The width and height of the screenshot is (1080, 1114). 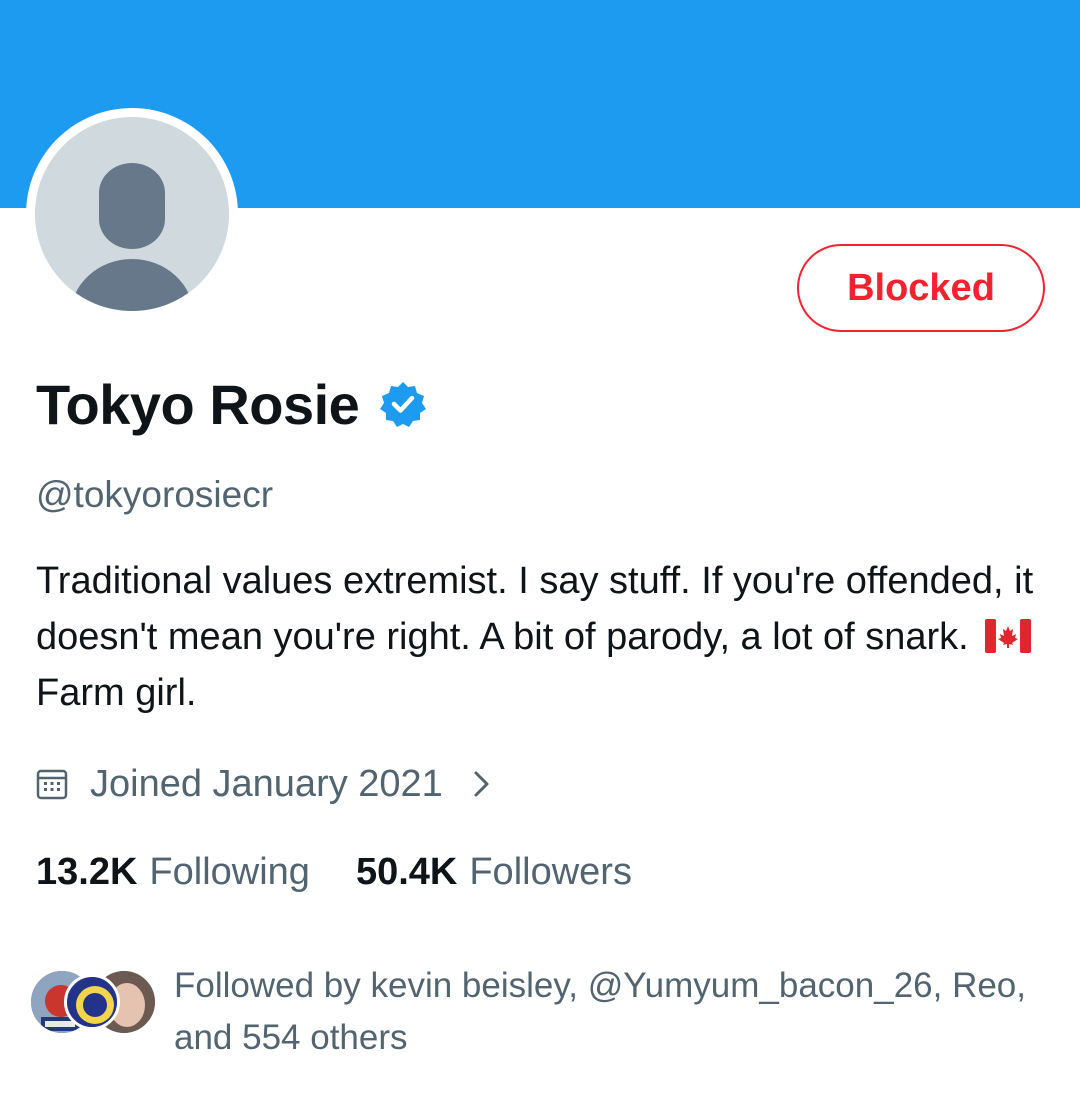 What do you see at coordinates (1008, 633) in the screenshot?
I see `canada-flag-icon` at bounding box center [1008, 633].